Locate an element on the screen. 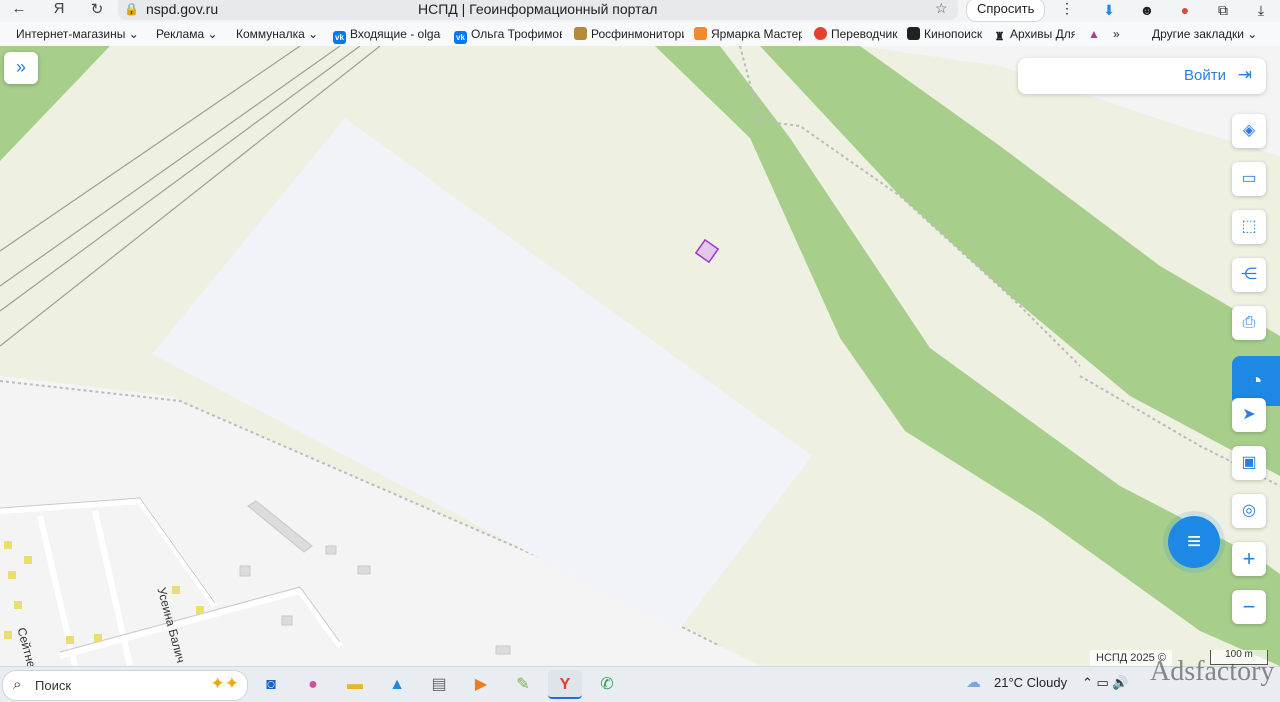  bookmarks-more: » is located at coordinates (1116, 34).